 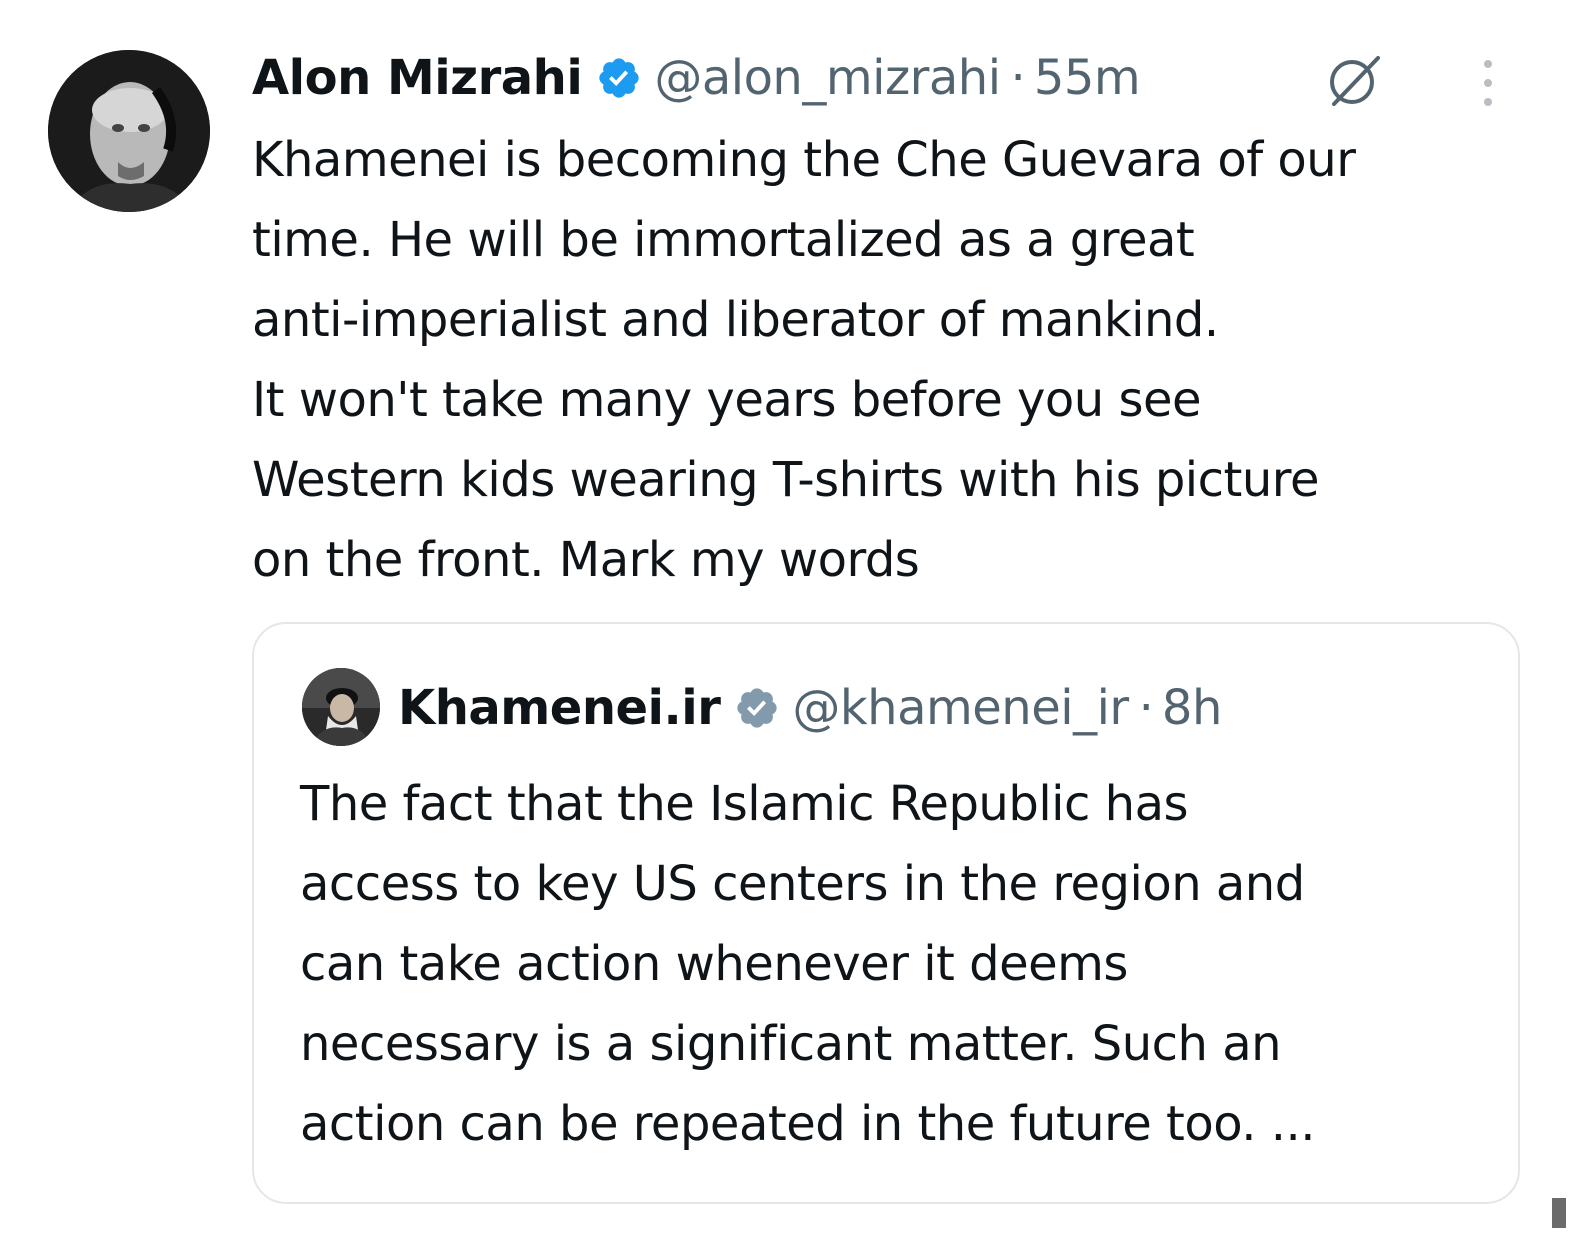 I want to click on tweet-header: Alon Mizrahi @alon_mizrahi · 55m, so click(x=696, y=78).